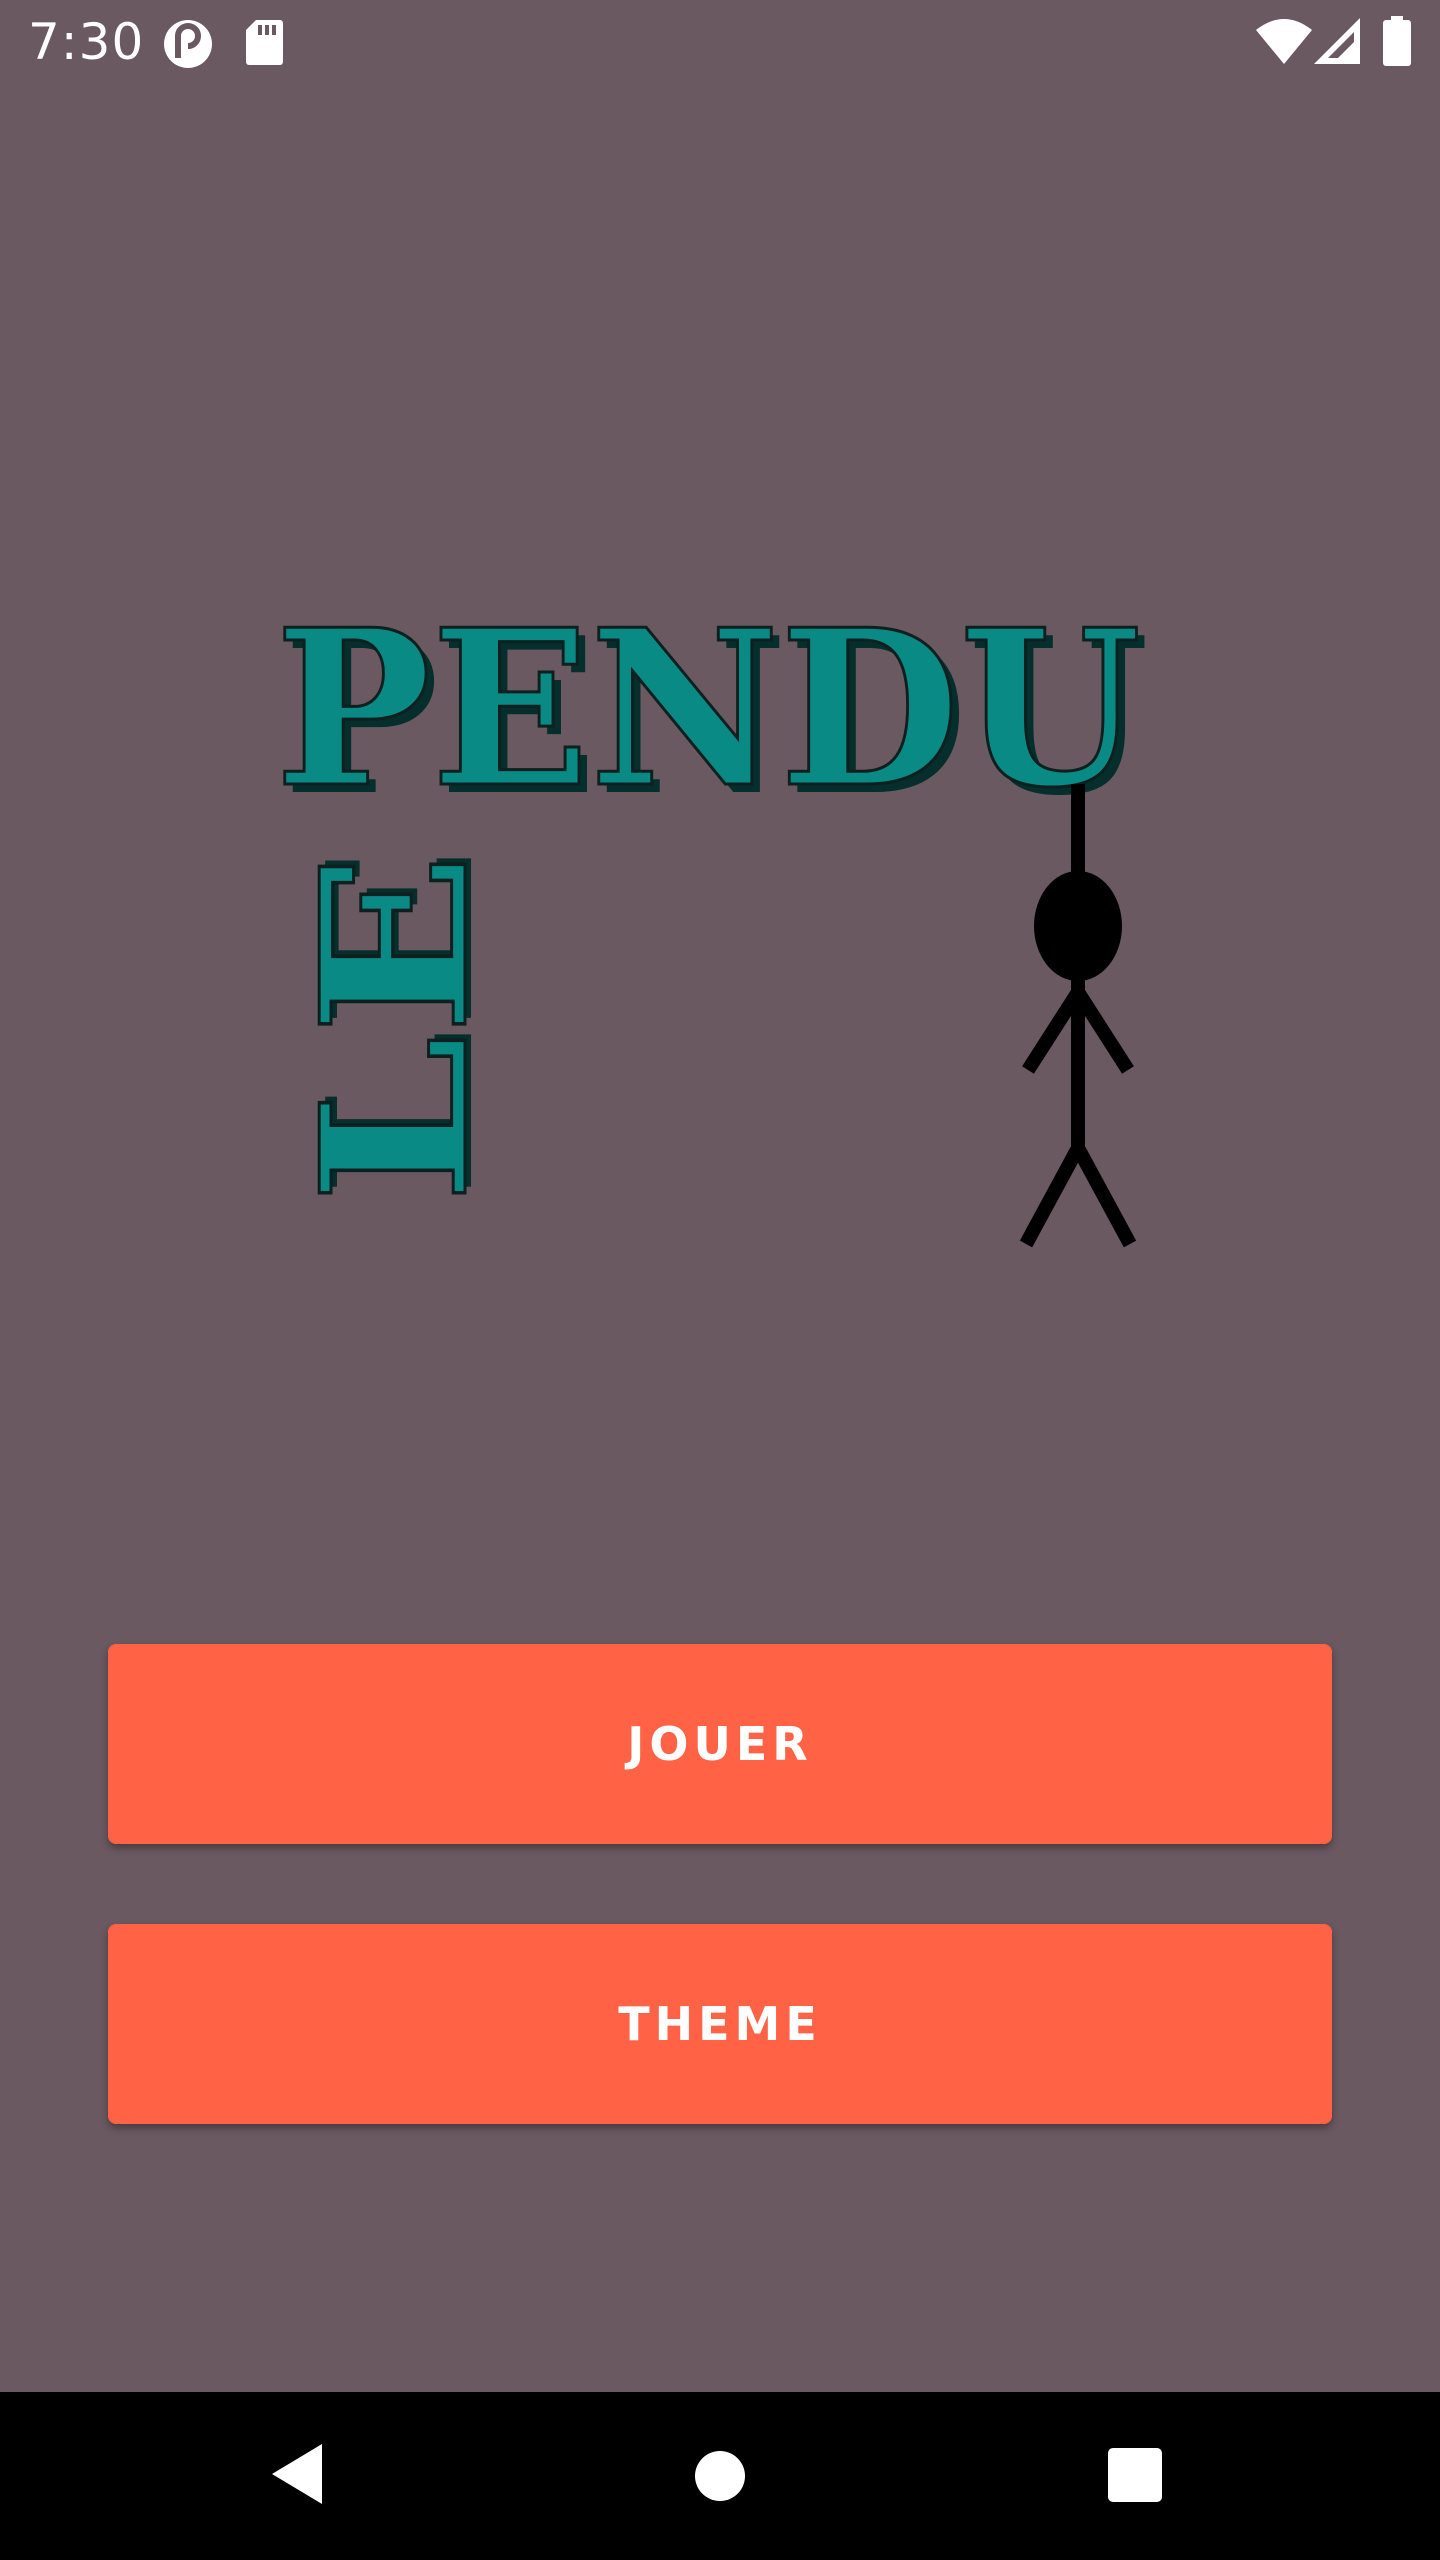 The image size is (1440, 2560). I want to click on status-time: 7:30, so click(86, 42).